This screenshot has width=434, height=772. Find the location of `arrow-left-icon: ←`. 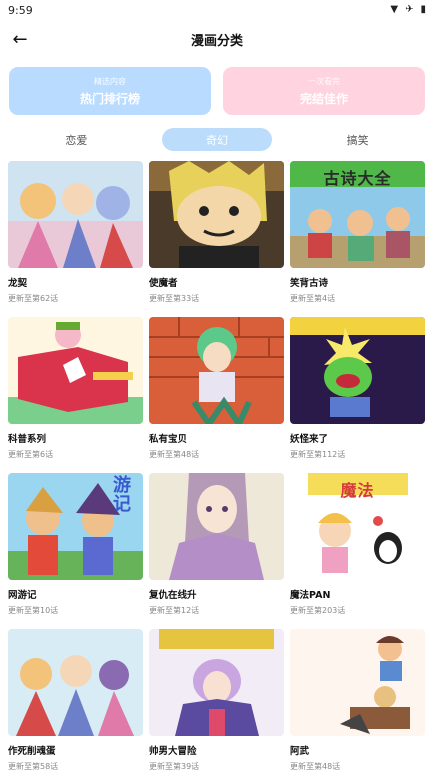

arrow-left-icon: ← is located at coordinates (20, 39).